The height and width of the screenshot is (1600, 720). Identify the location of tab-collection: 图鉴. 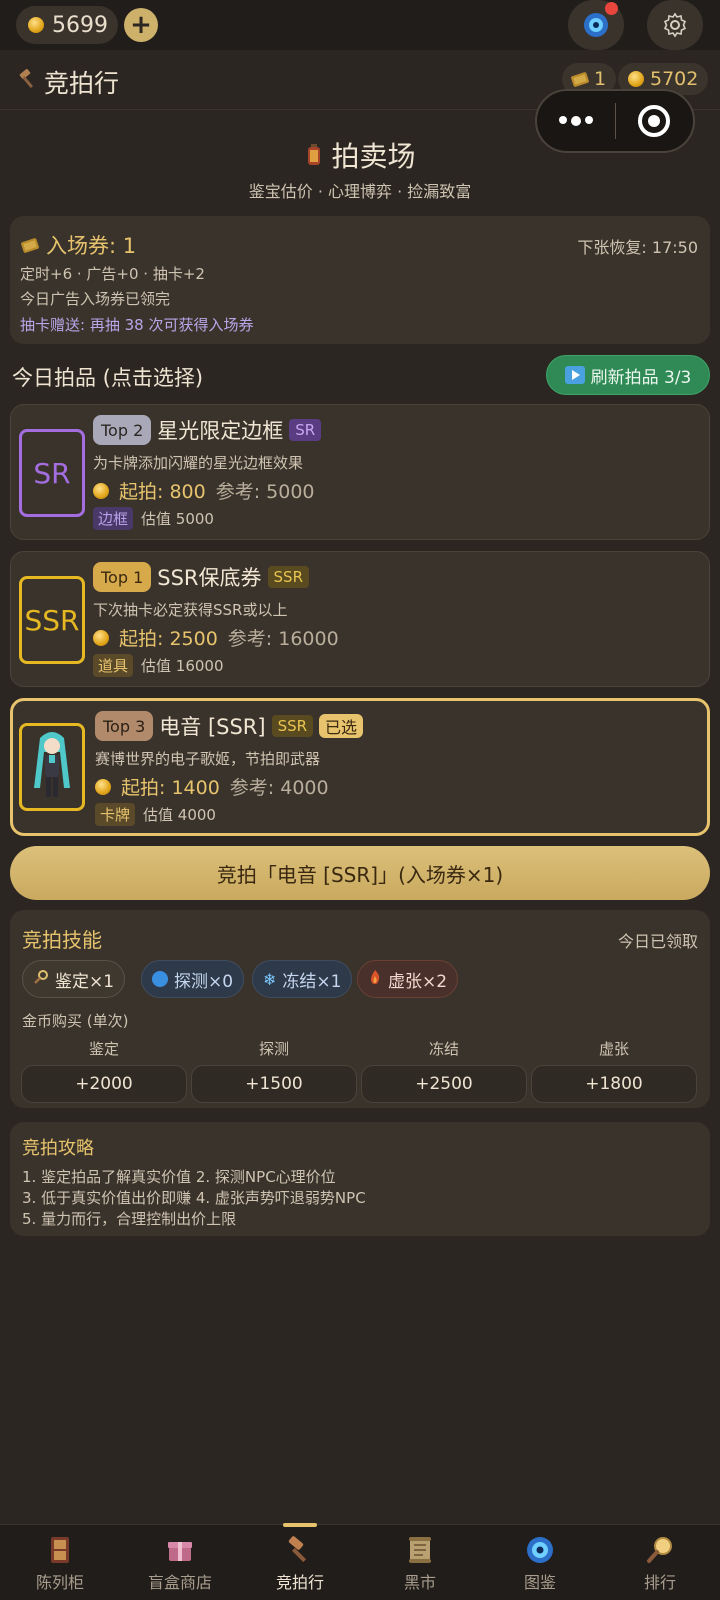
(540, 1562).